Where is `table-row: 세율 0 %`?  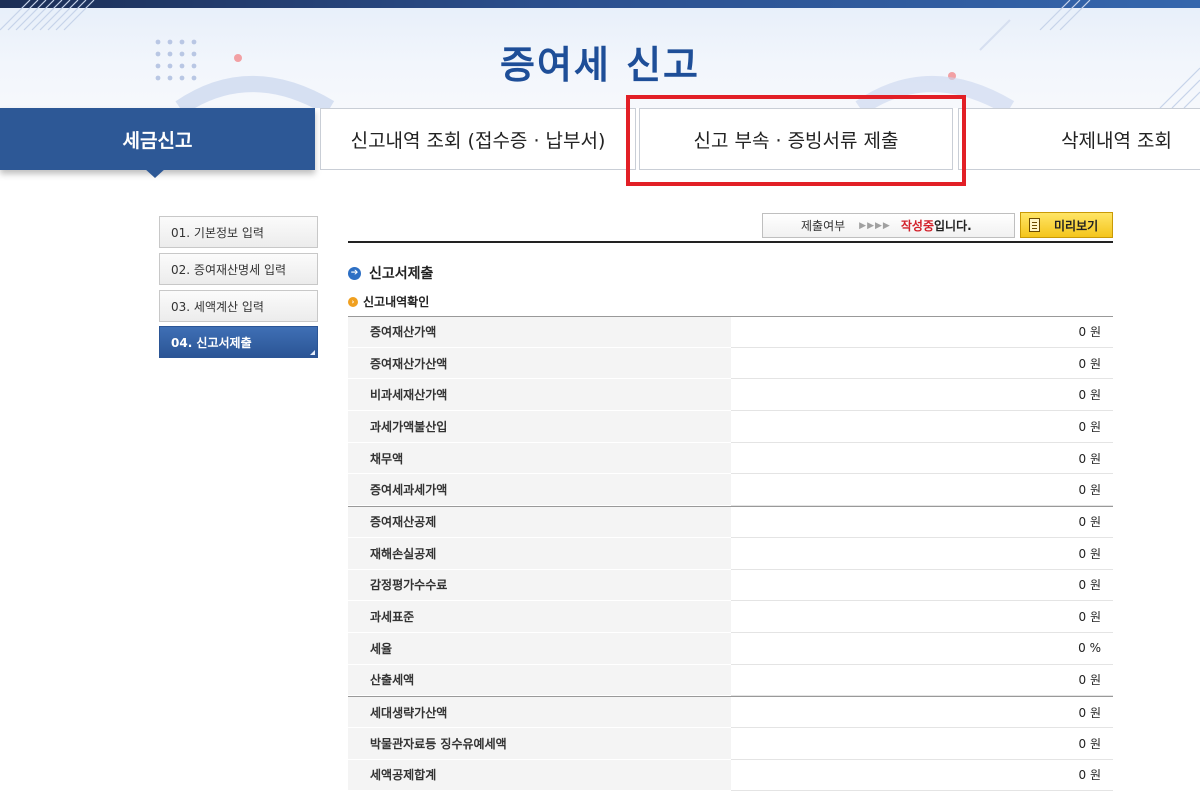 table-row: 세율 0 % is located at coordinates (730, 648).